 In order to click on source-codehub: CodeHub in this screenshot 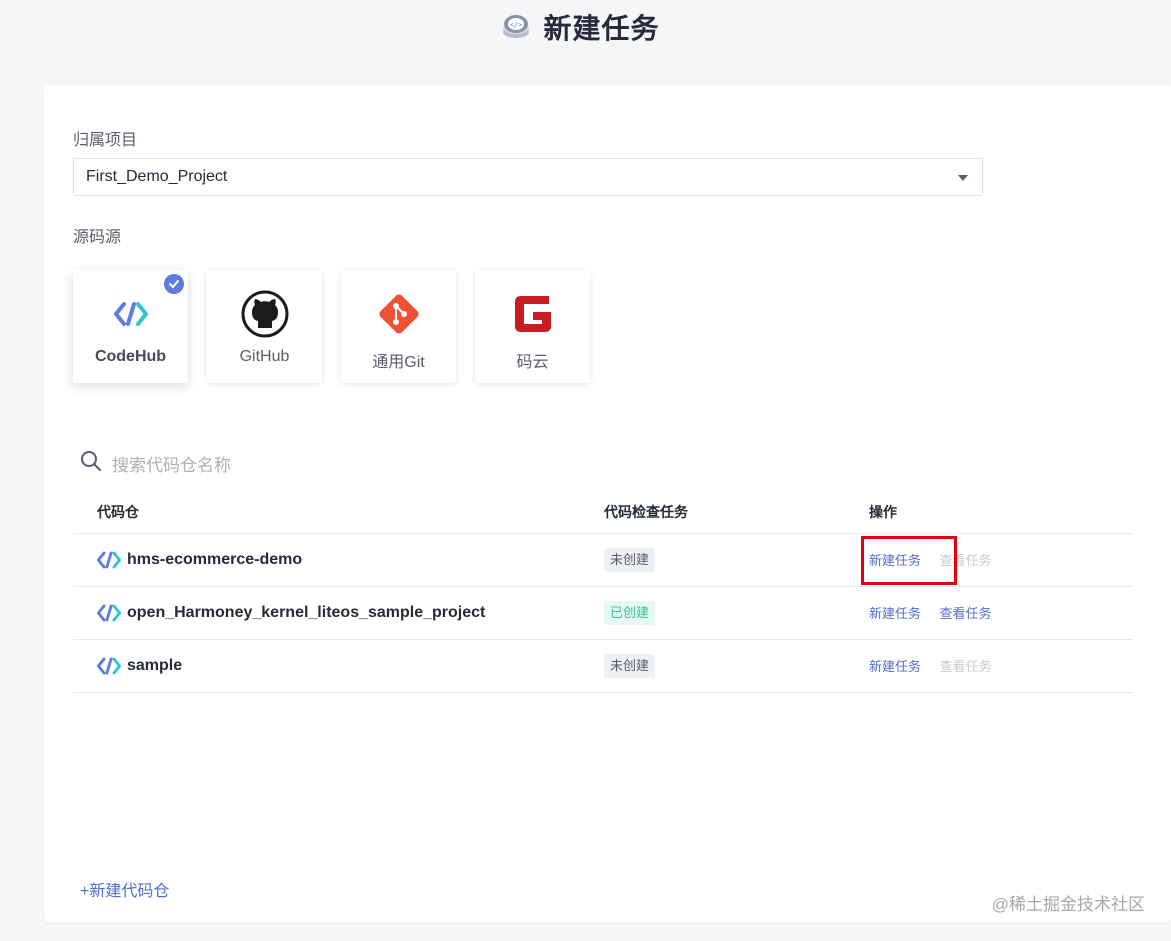, I will do `click(130, 326)`.